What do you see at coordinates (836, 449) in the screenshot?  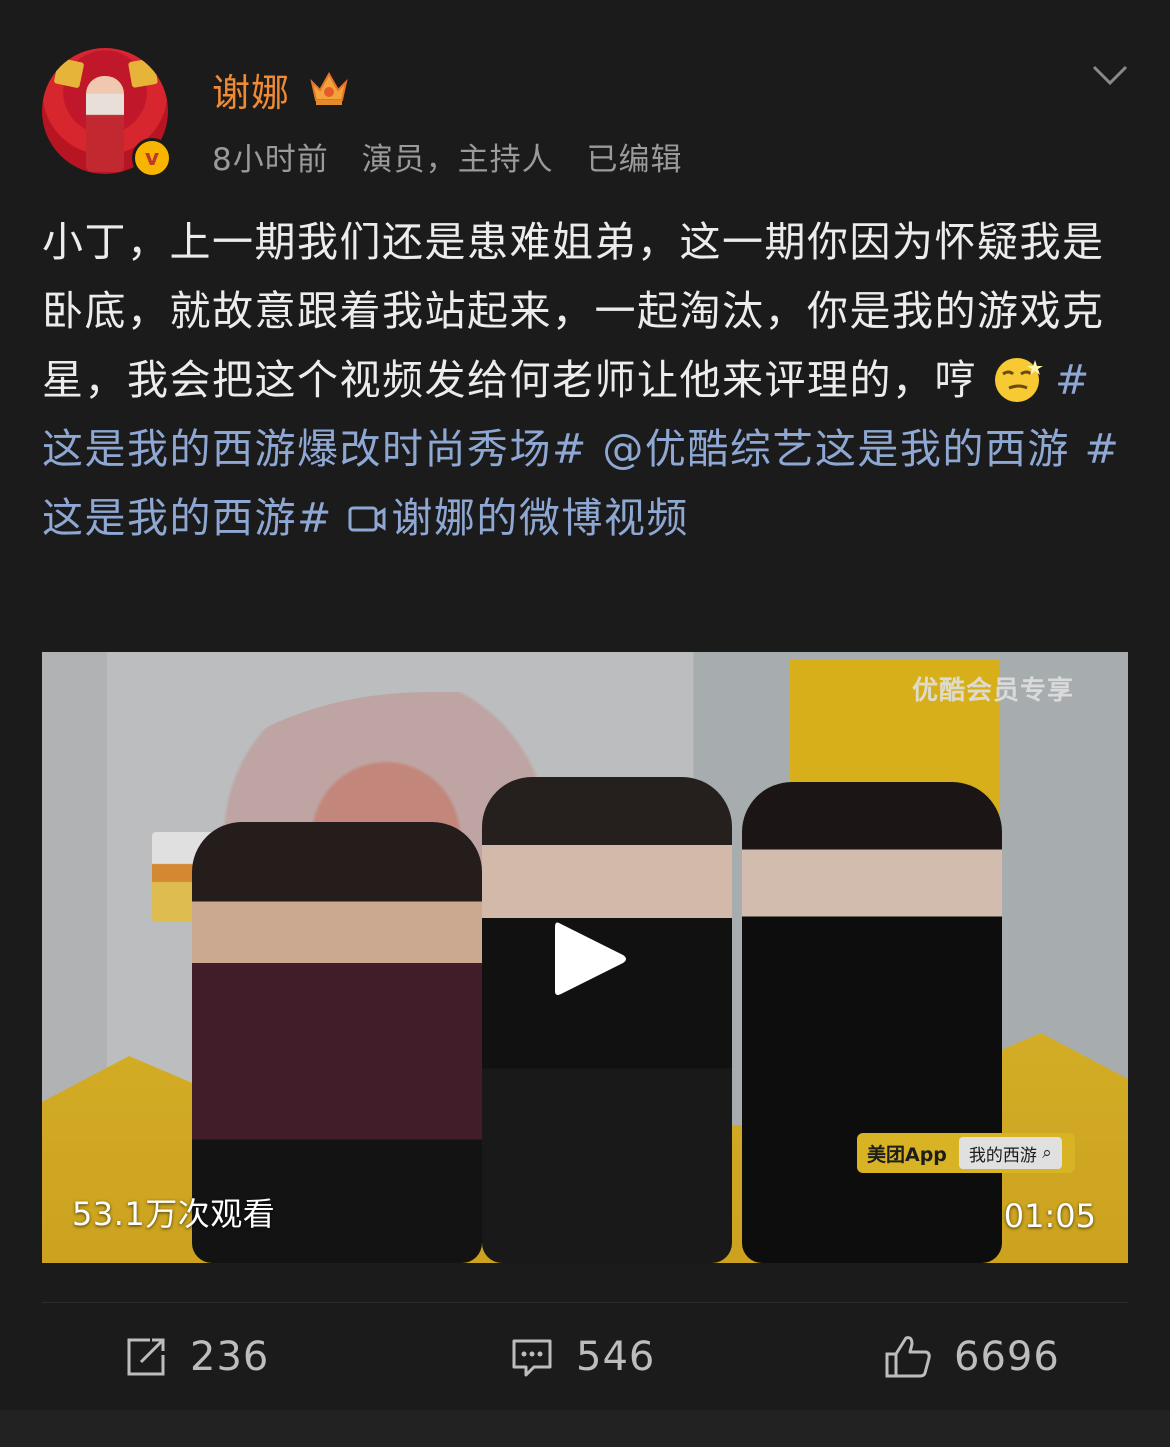 I see `mention-link: @优酷综艺这是我的西游` at bounding box center [836, 449].